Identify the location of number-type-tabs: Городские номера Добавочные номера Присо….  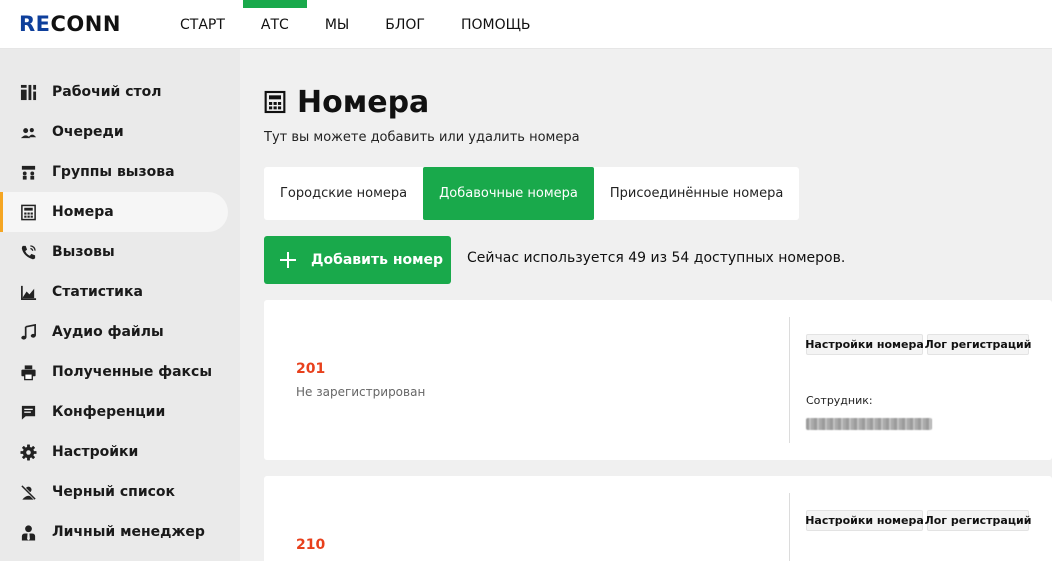
(532, 193).